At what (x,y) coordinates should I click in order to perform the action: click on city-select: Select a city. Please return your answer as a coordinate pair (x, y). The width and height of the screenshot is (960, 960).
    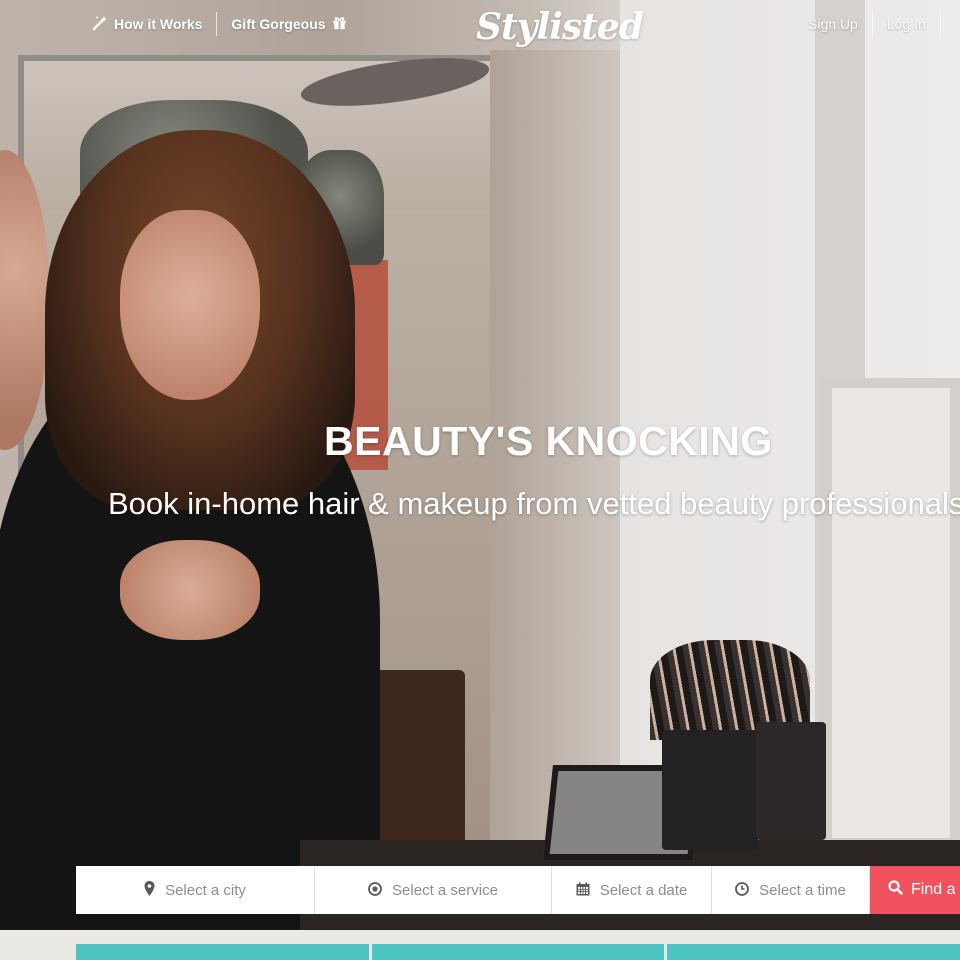
    Looking at the image, I should click on (195, 890).